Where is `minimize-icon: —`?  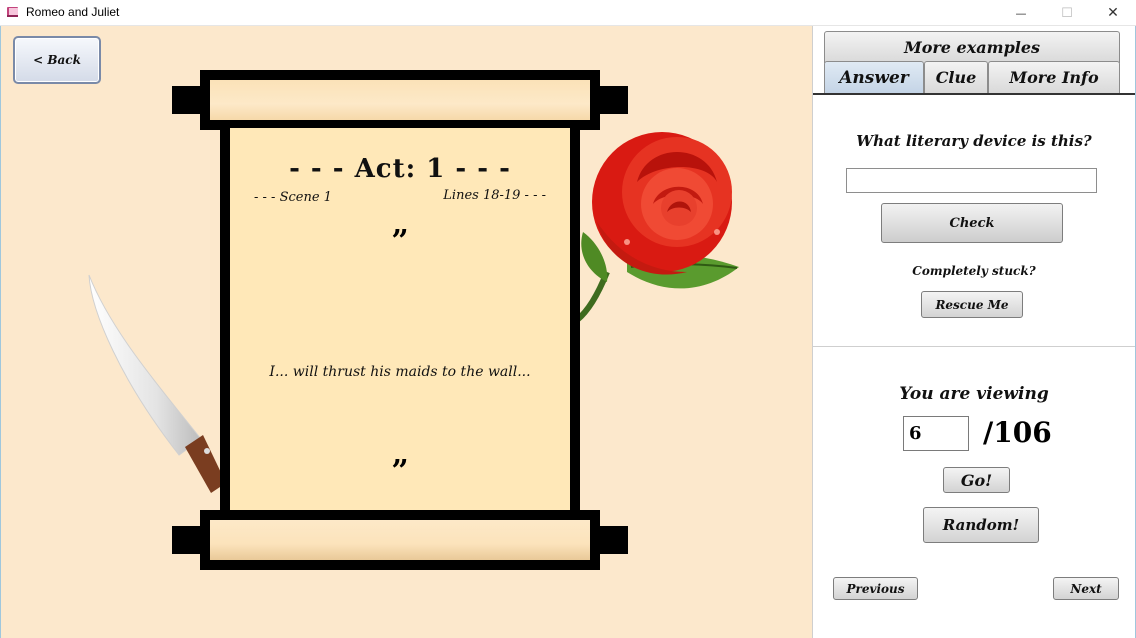 minimize-icon: — is located at coordinates (1021, 13).